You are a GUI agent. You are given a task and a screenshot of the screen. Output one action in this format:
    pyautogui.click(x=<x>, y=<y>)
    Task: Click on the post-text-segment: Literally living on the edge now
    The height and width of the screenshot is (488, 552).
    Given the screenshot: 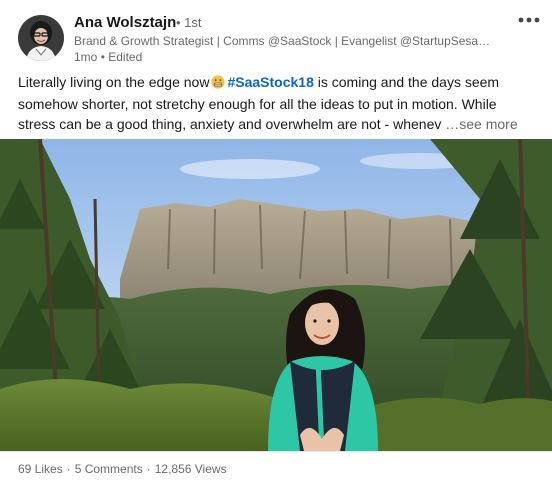 What is the action you would take?
    pyautogui.click(x=114, y=82)
    